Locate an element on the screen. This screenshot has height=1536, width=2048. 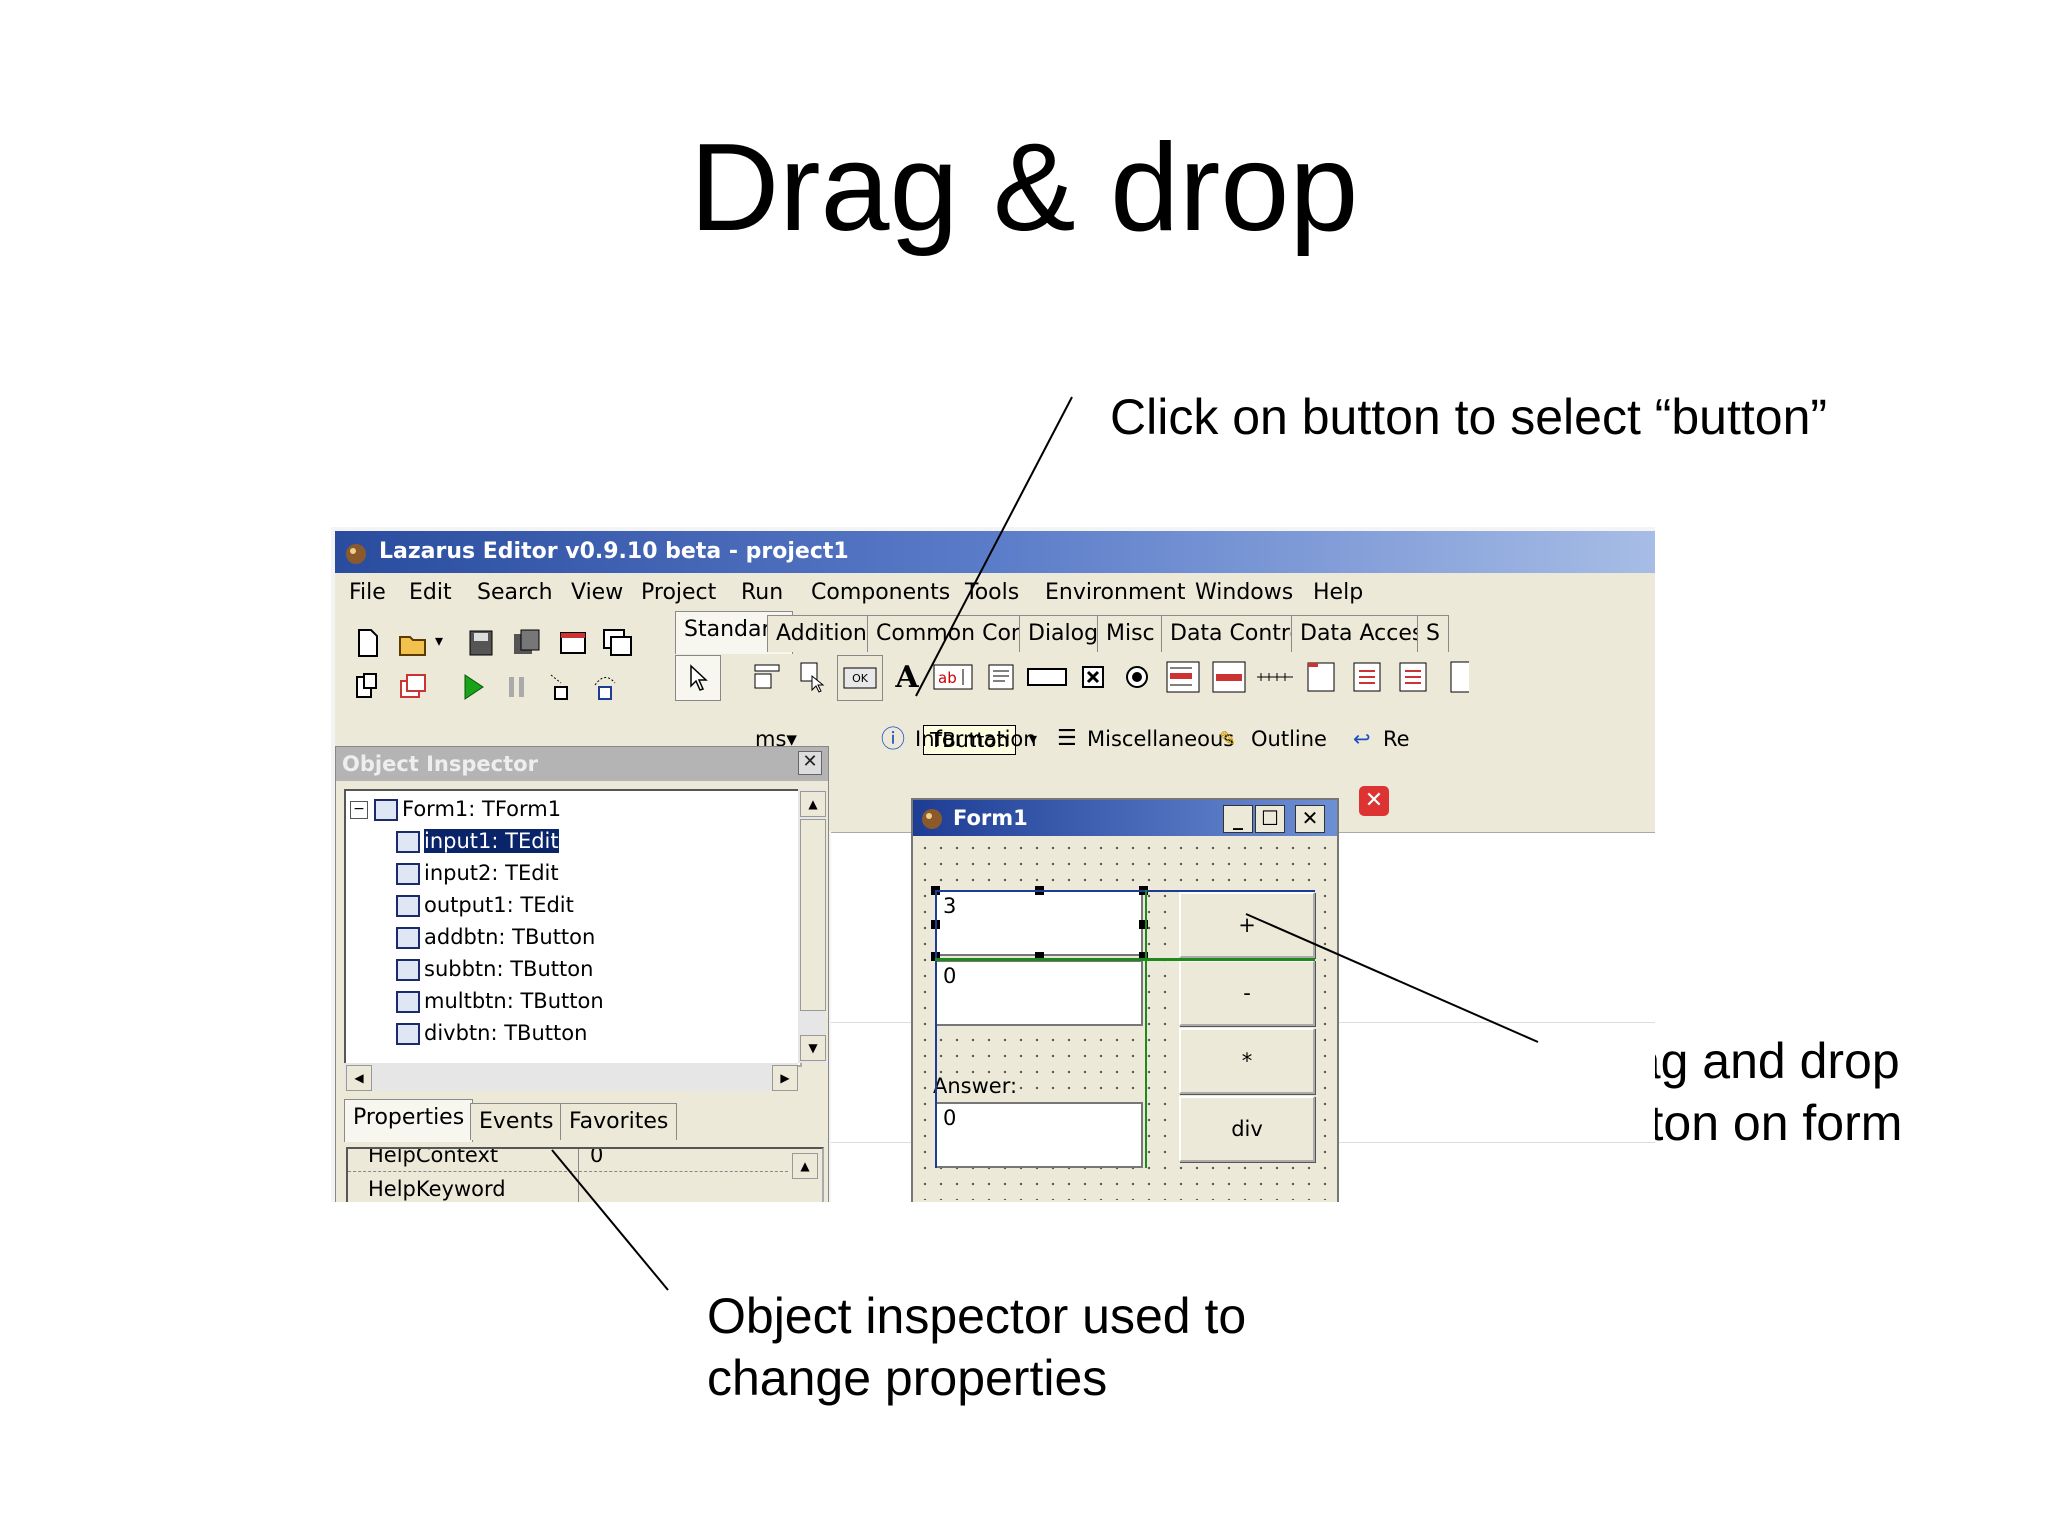
scroll-right-icon: ▶ is located at coordinates (785, 1078).